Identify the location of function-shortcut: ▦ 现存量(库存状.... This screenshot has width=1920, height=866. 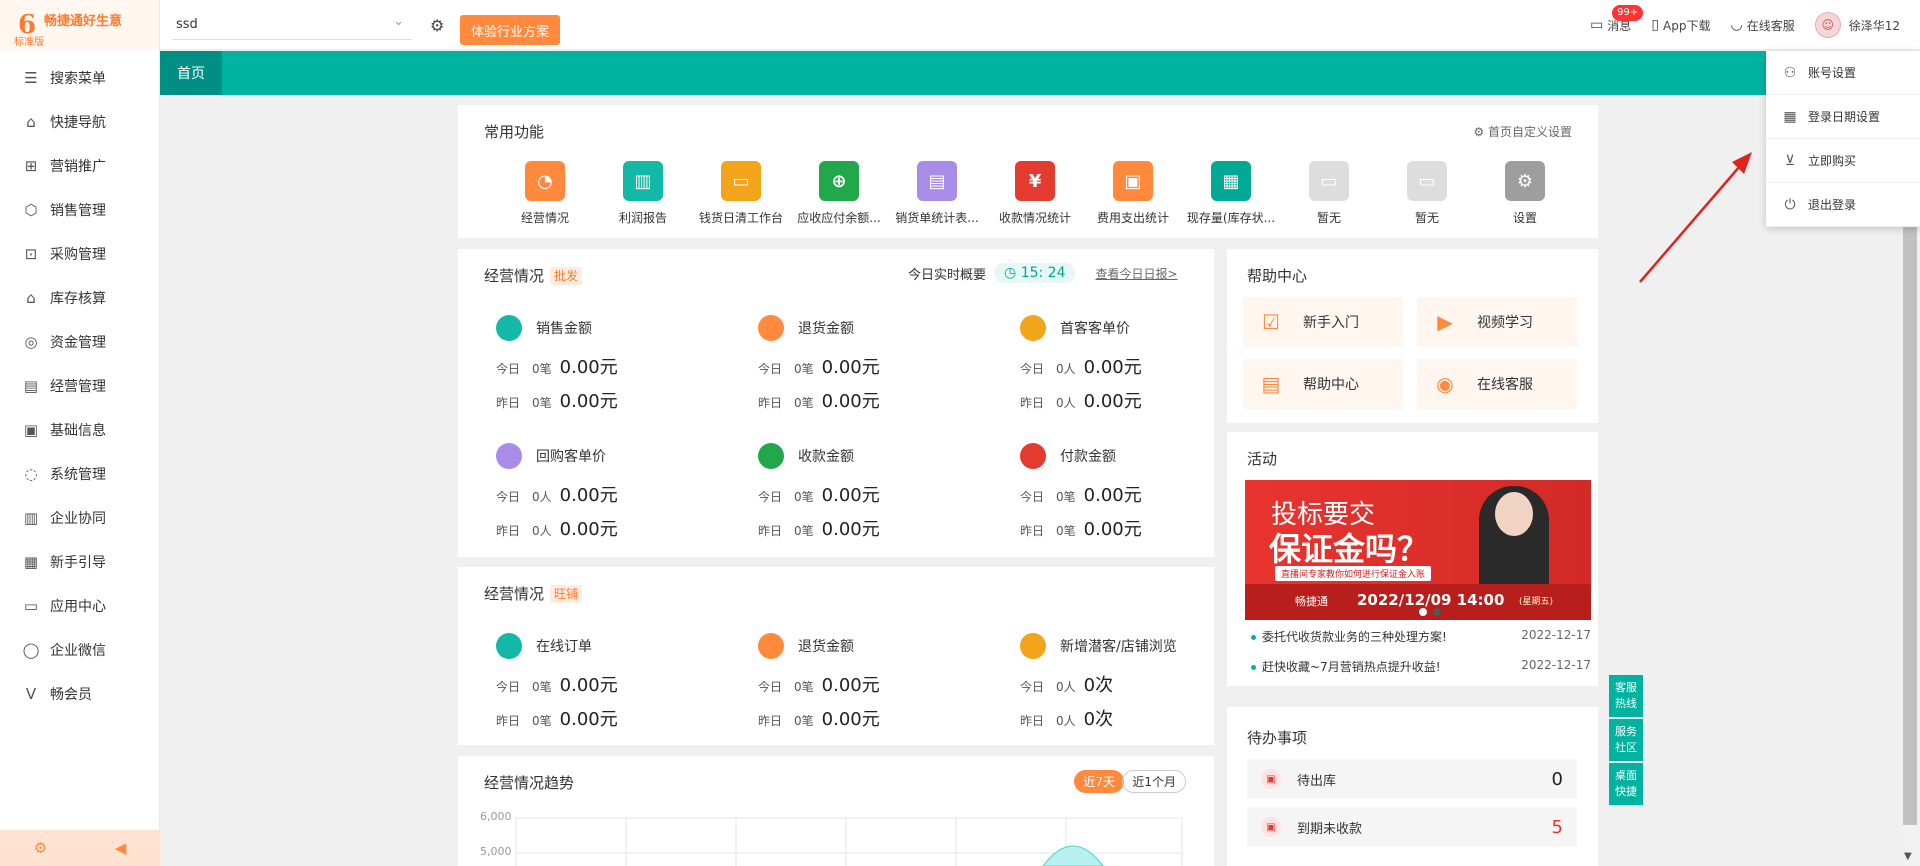
(1231, 193).